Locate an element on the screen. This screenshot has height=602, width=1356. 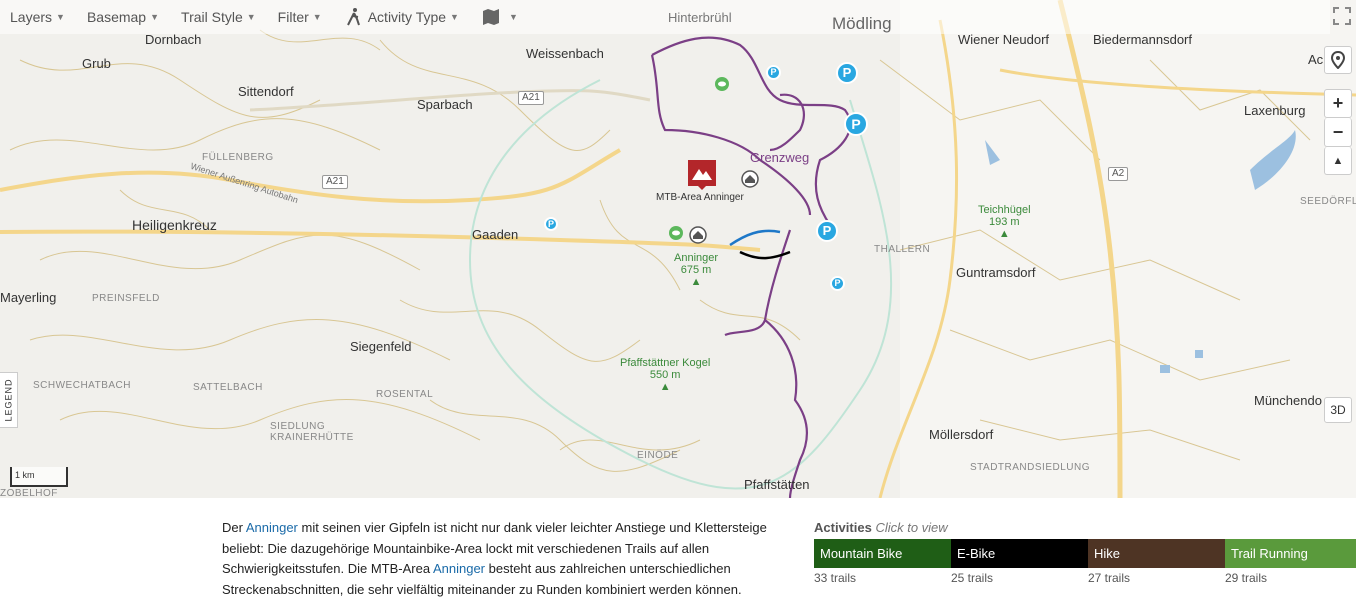
activity-label: E-Bike is located at coordinates (1019, 553).